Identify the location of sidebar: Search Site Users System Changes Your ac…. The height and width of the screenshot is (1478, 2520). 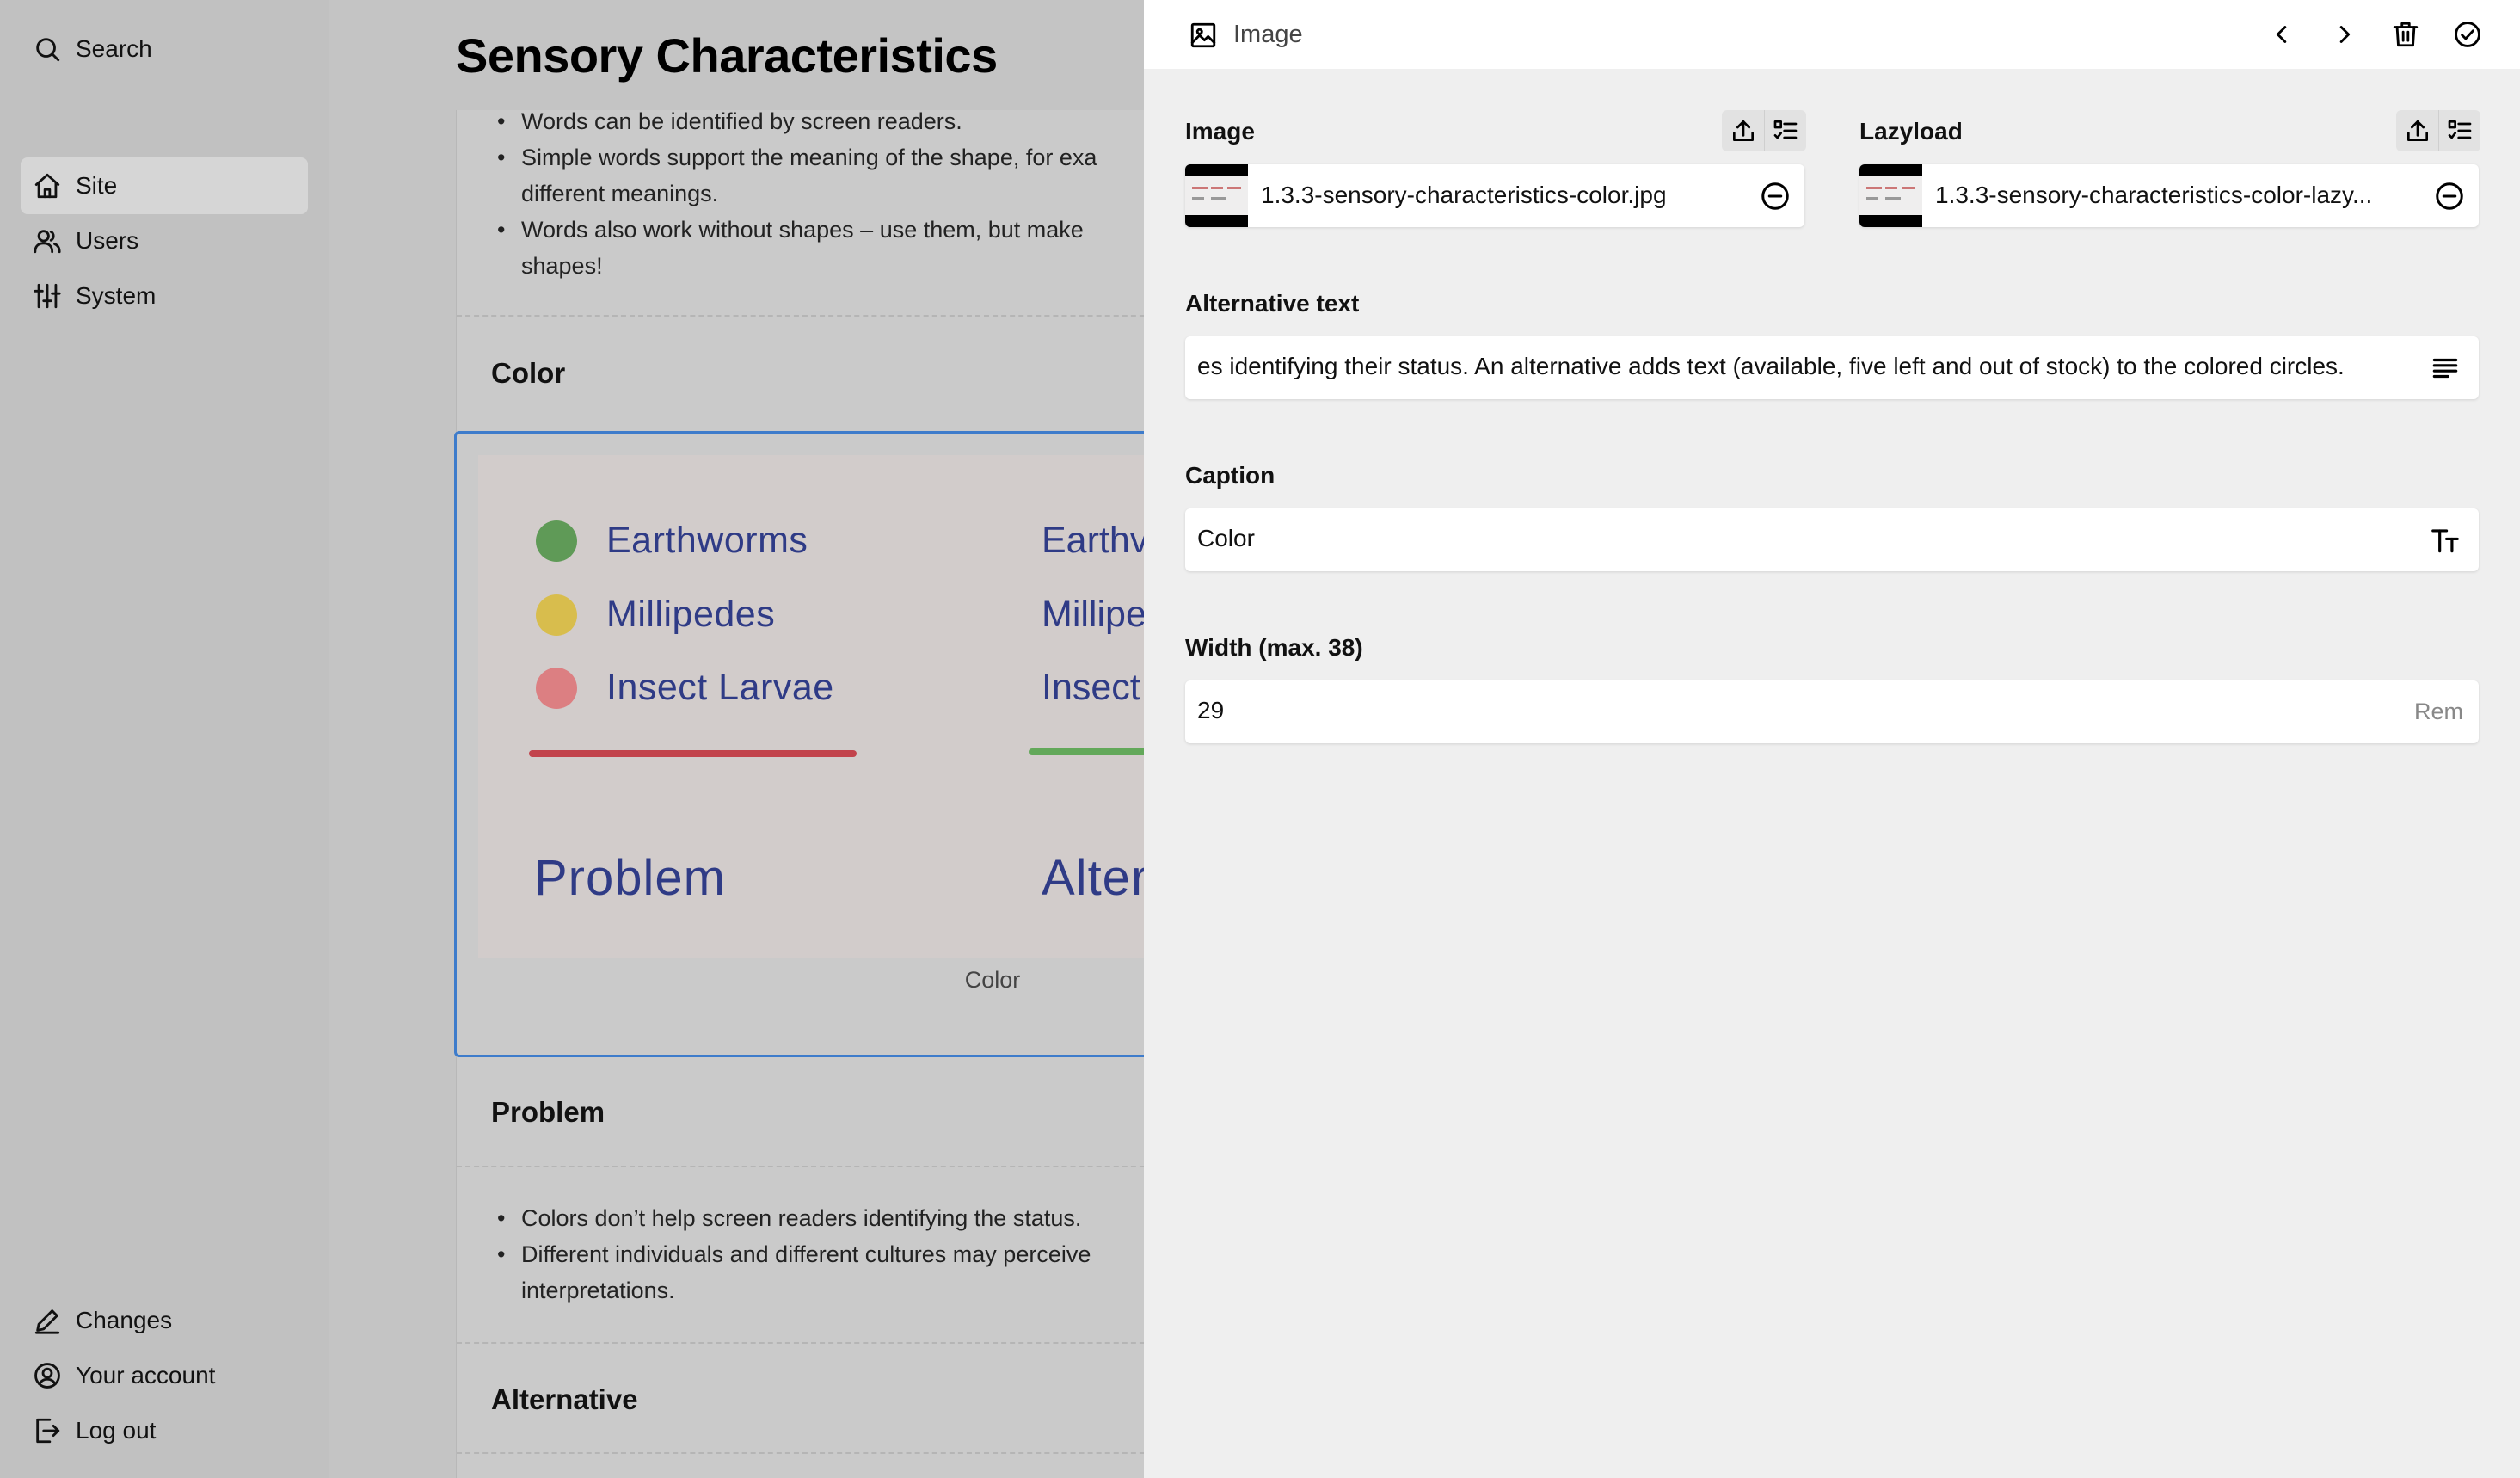
(165, 739).